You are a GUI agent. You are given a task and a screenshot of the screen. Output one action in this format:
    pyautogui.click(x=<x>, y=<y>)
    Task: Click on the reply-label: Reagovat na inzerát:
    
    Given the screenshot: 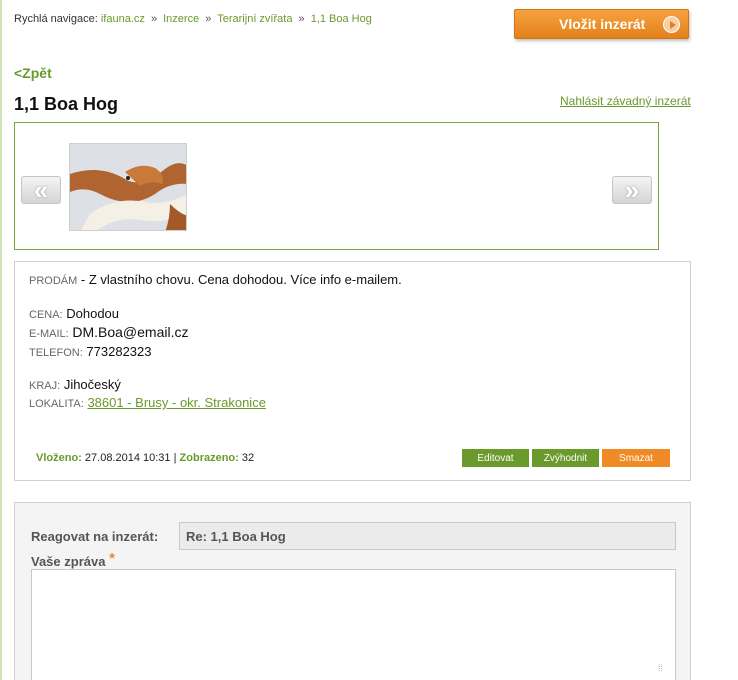 What is the action you would take?
    pyautogui.click(x=95, y=536)
    